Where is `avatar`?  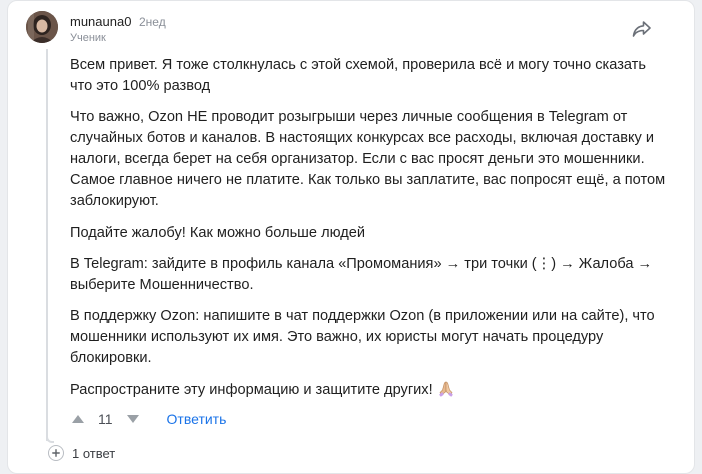 avatar is located at coordinates (42, 27).